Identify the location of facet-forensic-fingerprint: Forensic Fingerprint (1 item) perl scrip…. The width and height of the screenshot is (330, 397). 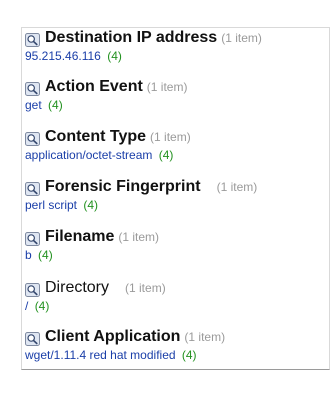
(175, 195).